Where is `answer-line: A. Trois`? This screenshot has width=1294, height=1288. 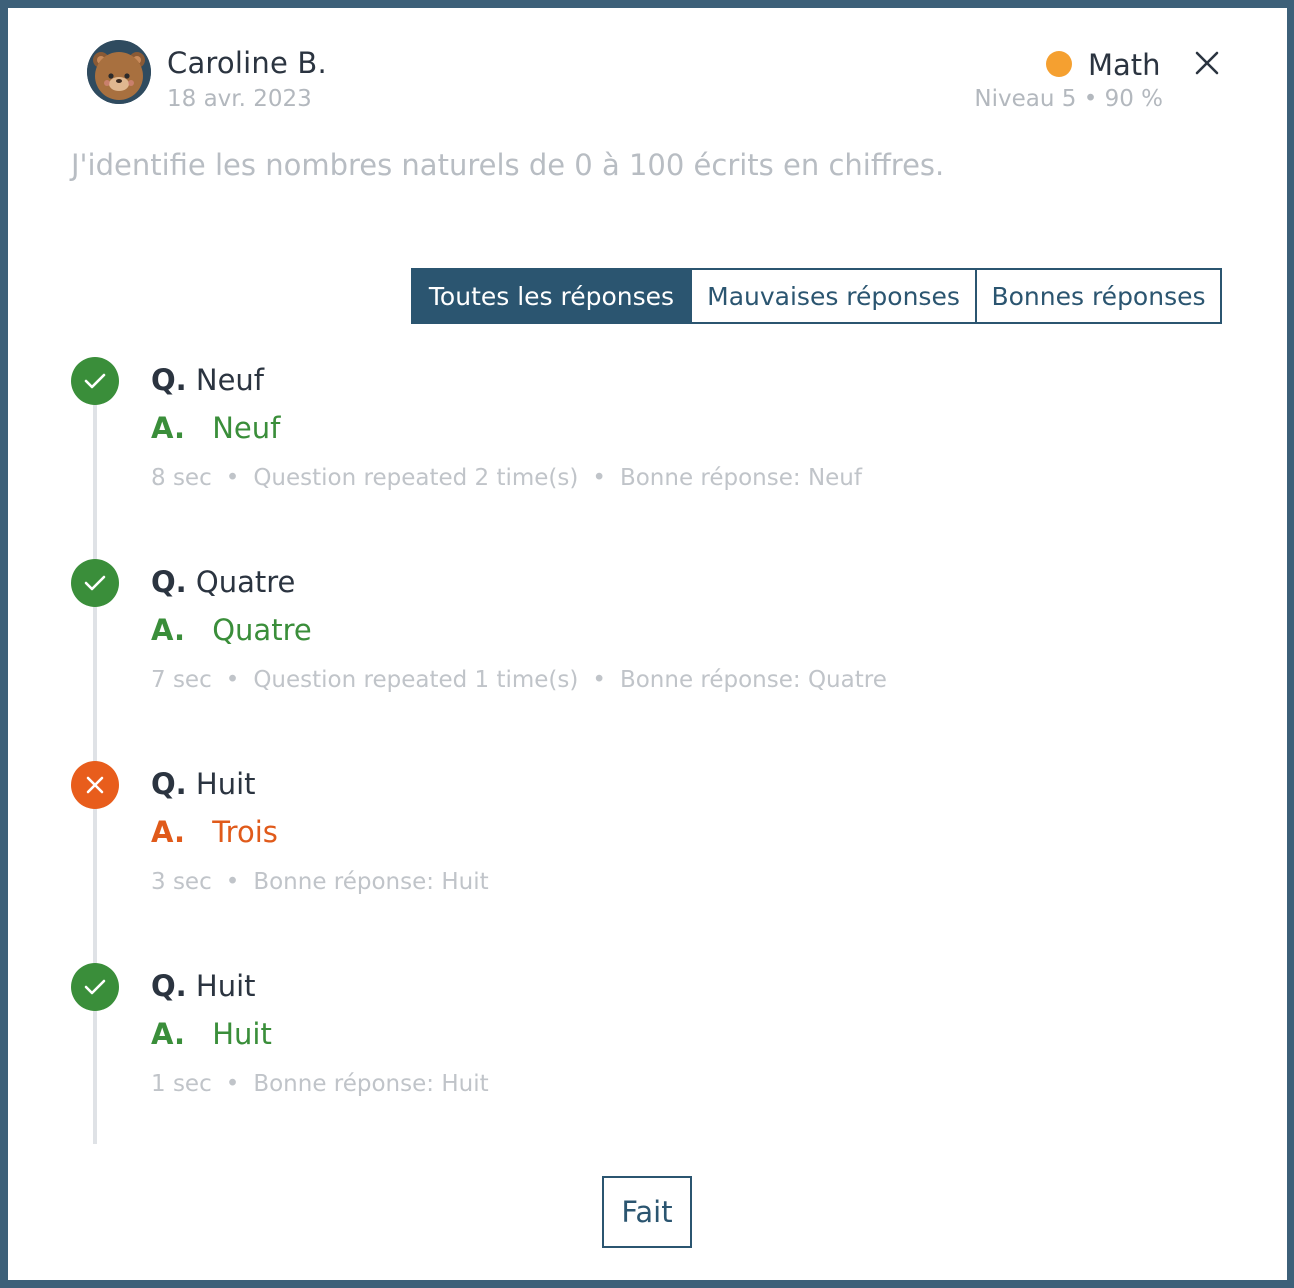
answer-line: A. Trois is located at coordinates (214, 832).